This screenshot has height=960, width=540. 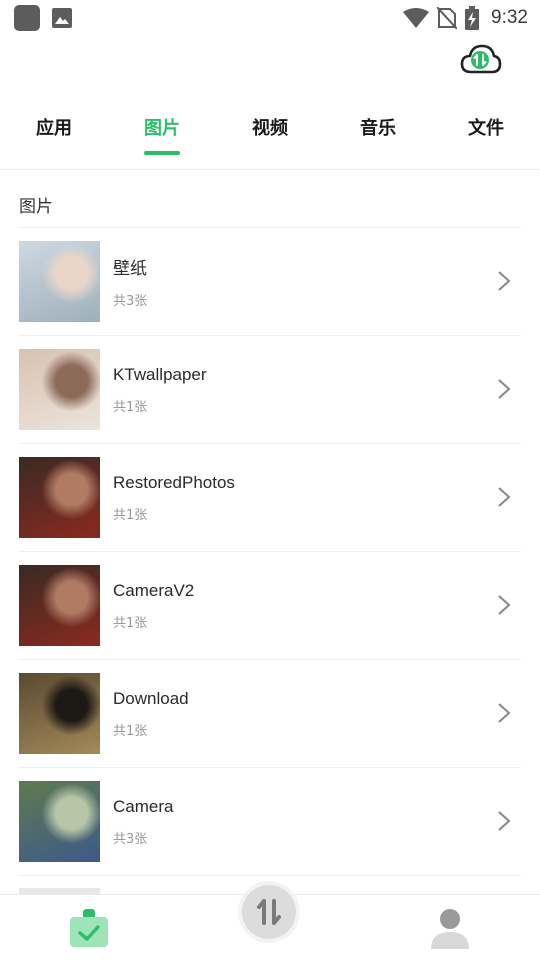 I want to click on album-row: CameraV2 共1张, so click(x=270, y=606).